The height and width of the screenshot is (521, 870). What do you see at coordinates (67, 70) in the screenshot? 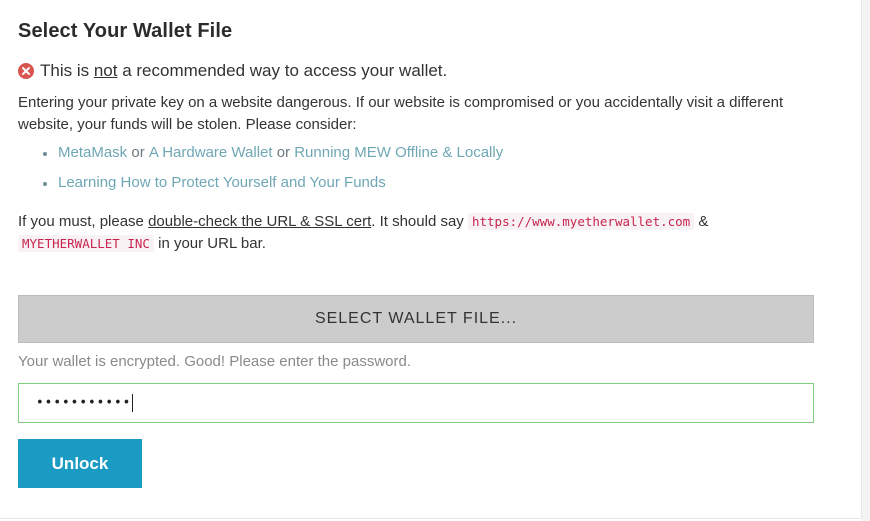
I see `warning-prefix: This is` at bounding box center [67, 70].